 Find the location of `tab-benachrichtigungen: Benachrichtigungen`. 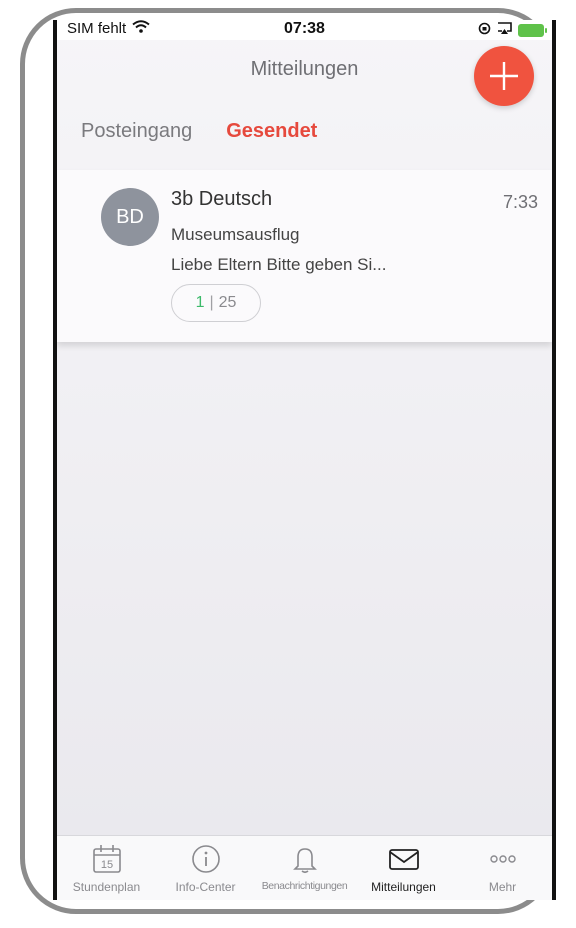

tab-benachrichtigungen: Benachrichtigungen is located at coordinates (304, 868).